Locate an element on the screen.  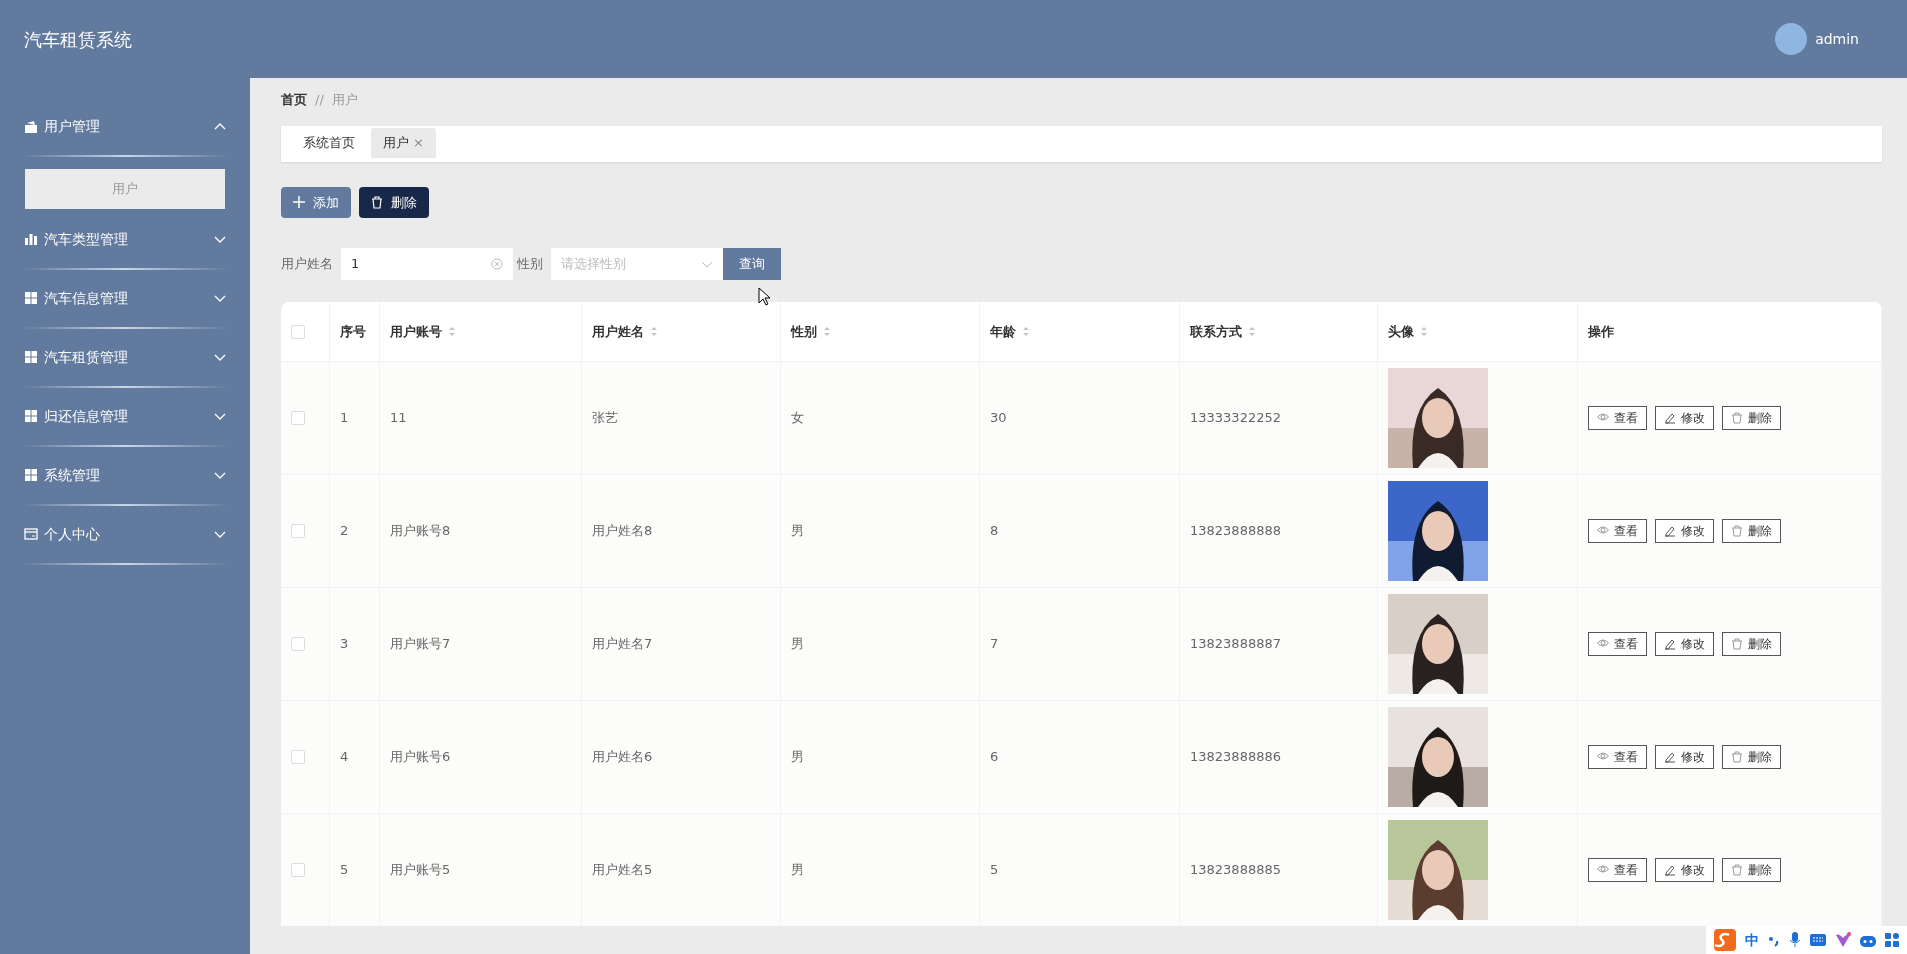
column-header: 用户账号 is located at coordinates (416, 331).